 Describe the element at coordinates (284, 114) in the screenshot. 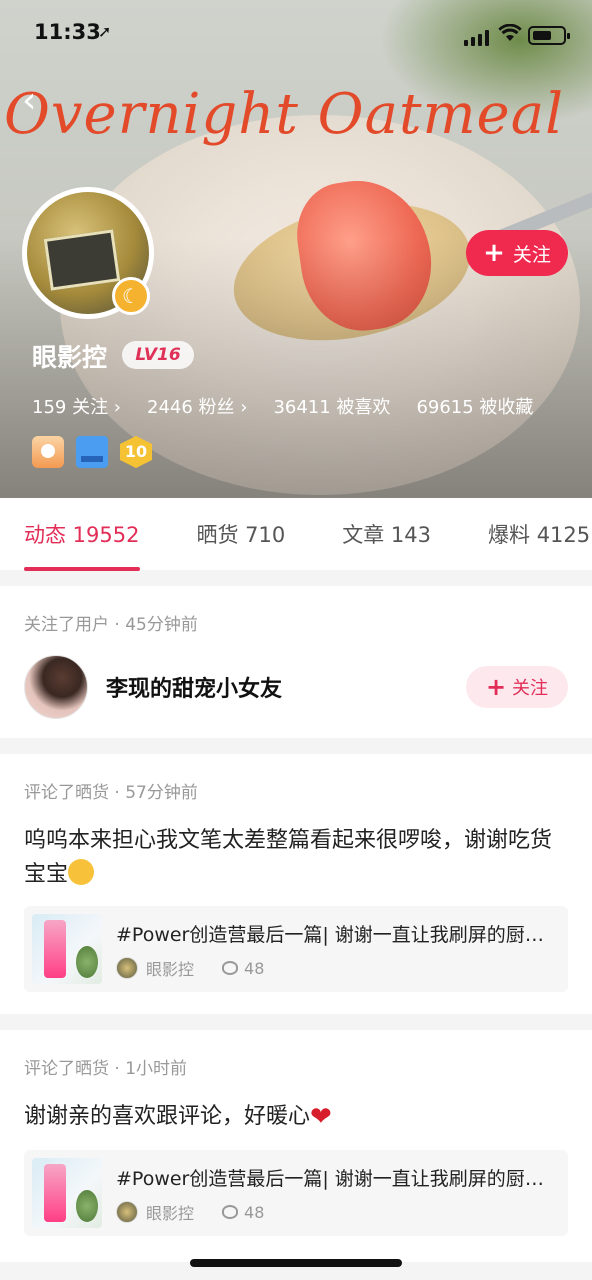

I see `cover-banner-text: Overnight Oatmeal` at that location.